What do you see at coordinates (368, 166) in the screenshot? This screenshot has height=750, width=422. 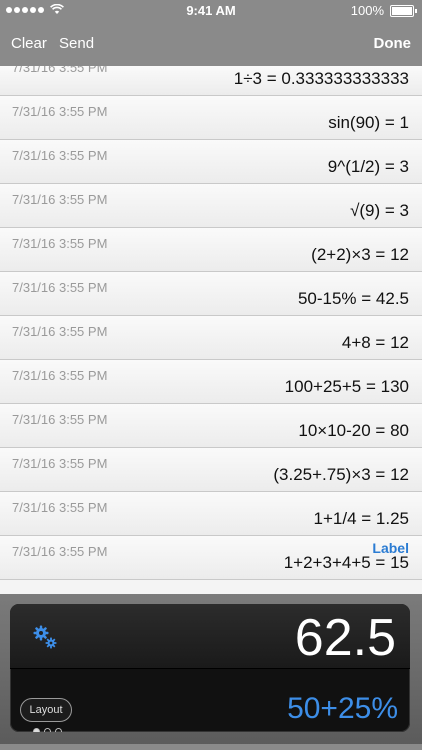 I see `history-equation: 9^(1/2) = 3` at bounding box center [368, 166].